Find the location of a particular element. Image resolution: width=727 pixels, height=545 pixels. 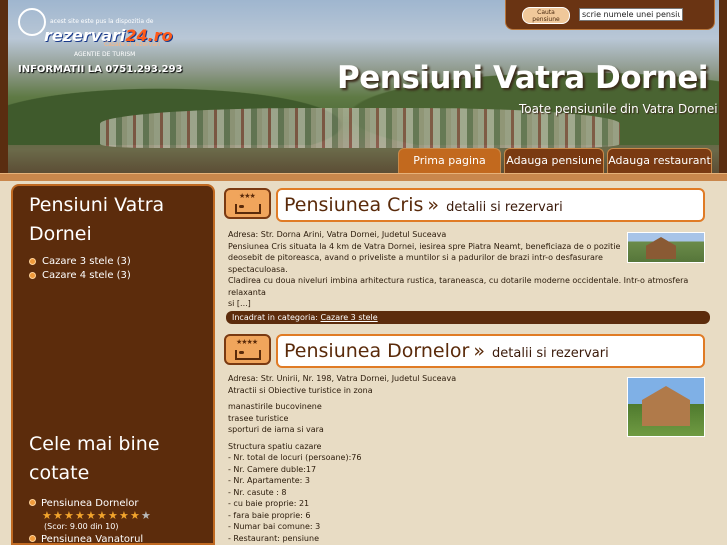

search-button: Cauta pensiune is located at coordinates (546, 15).